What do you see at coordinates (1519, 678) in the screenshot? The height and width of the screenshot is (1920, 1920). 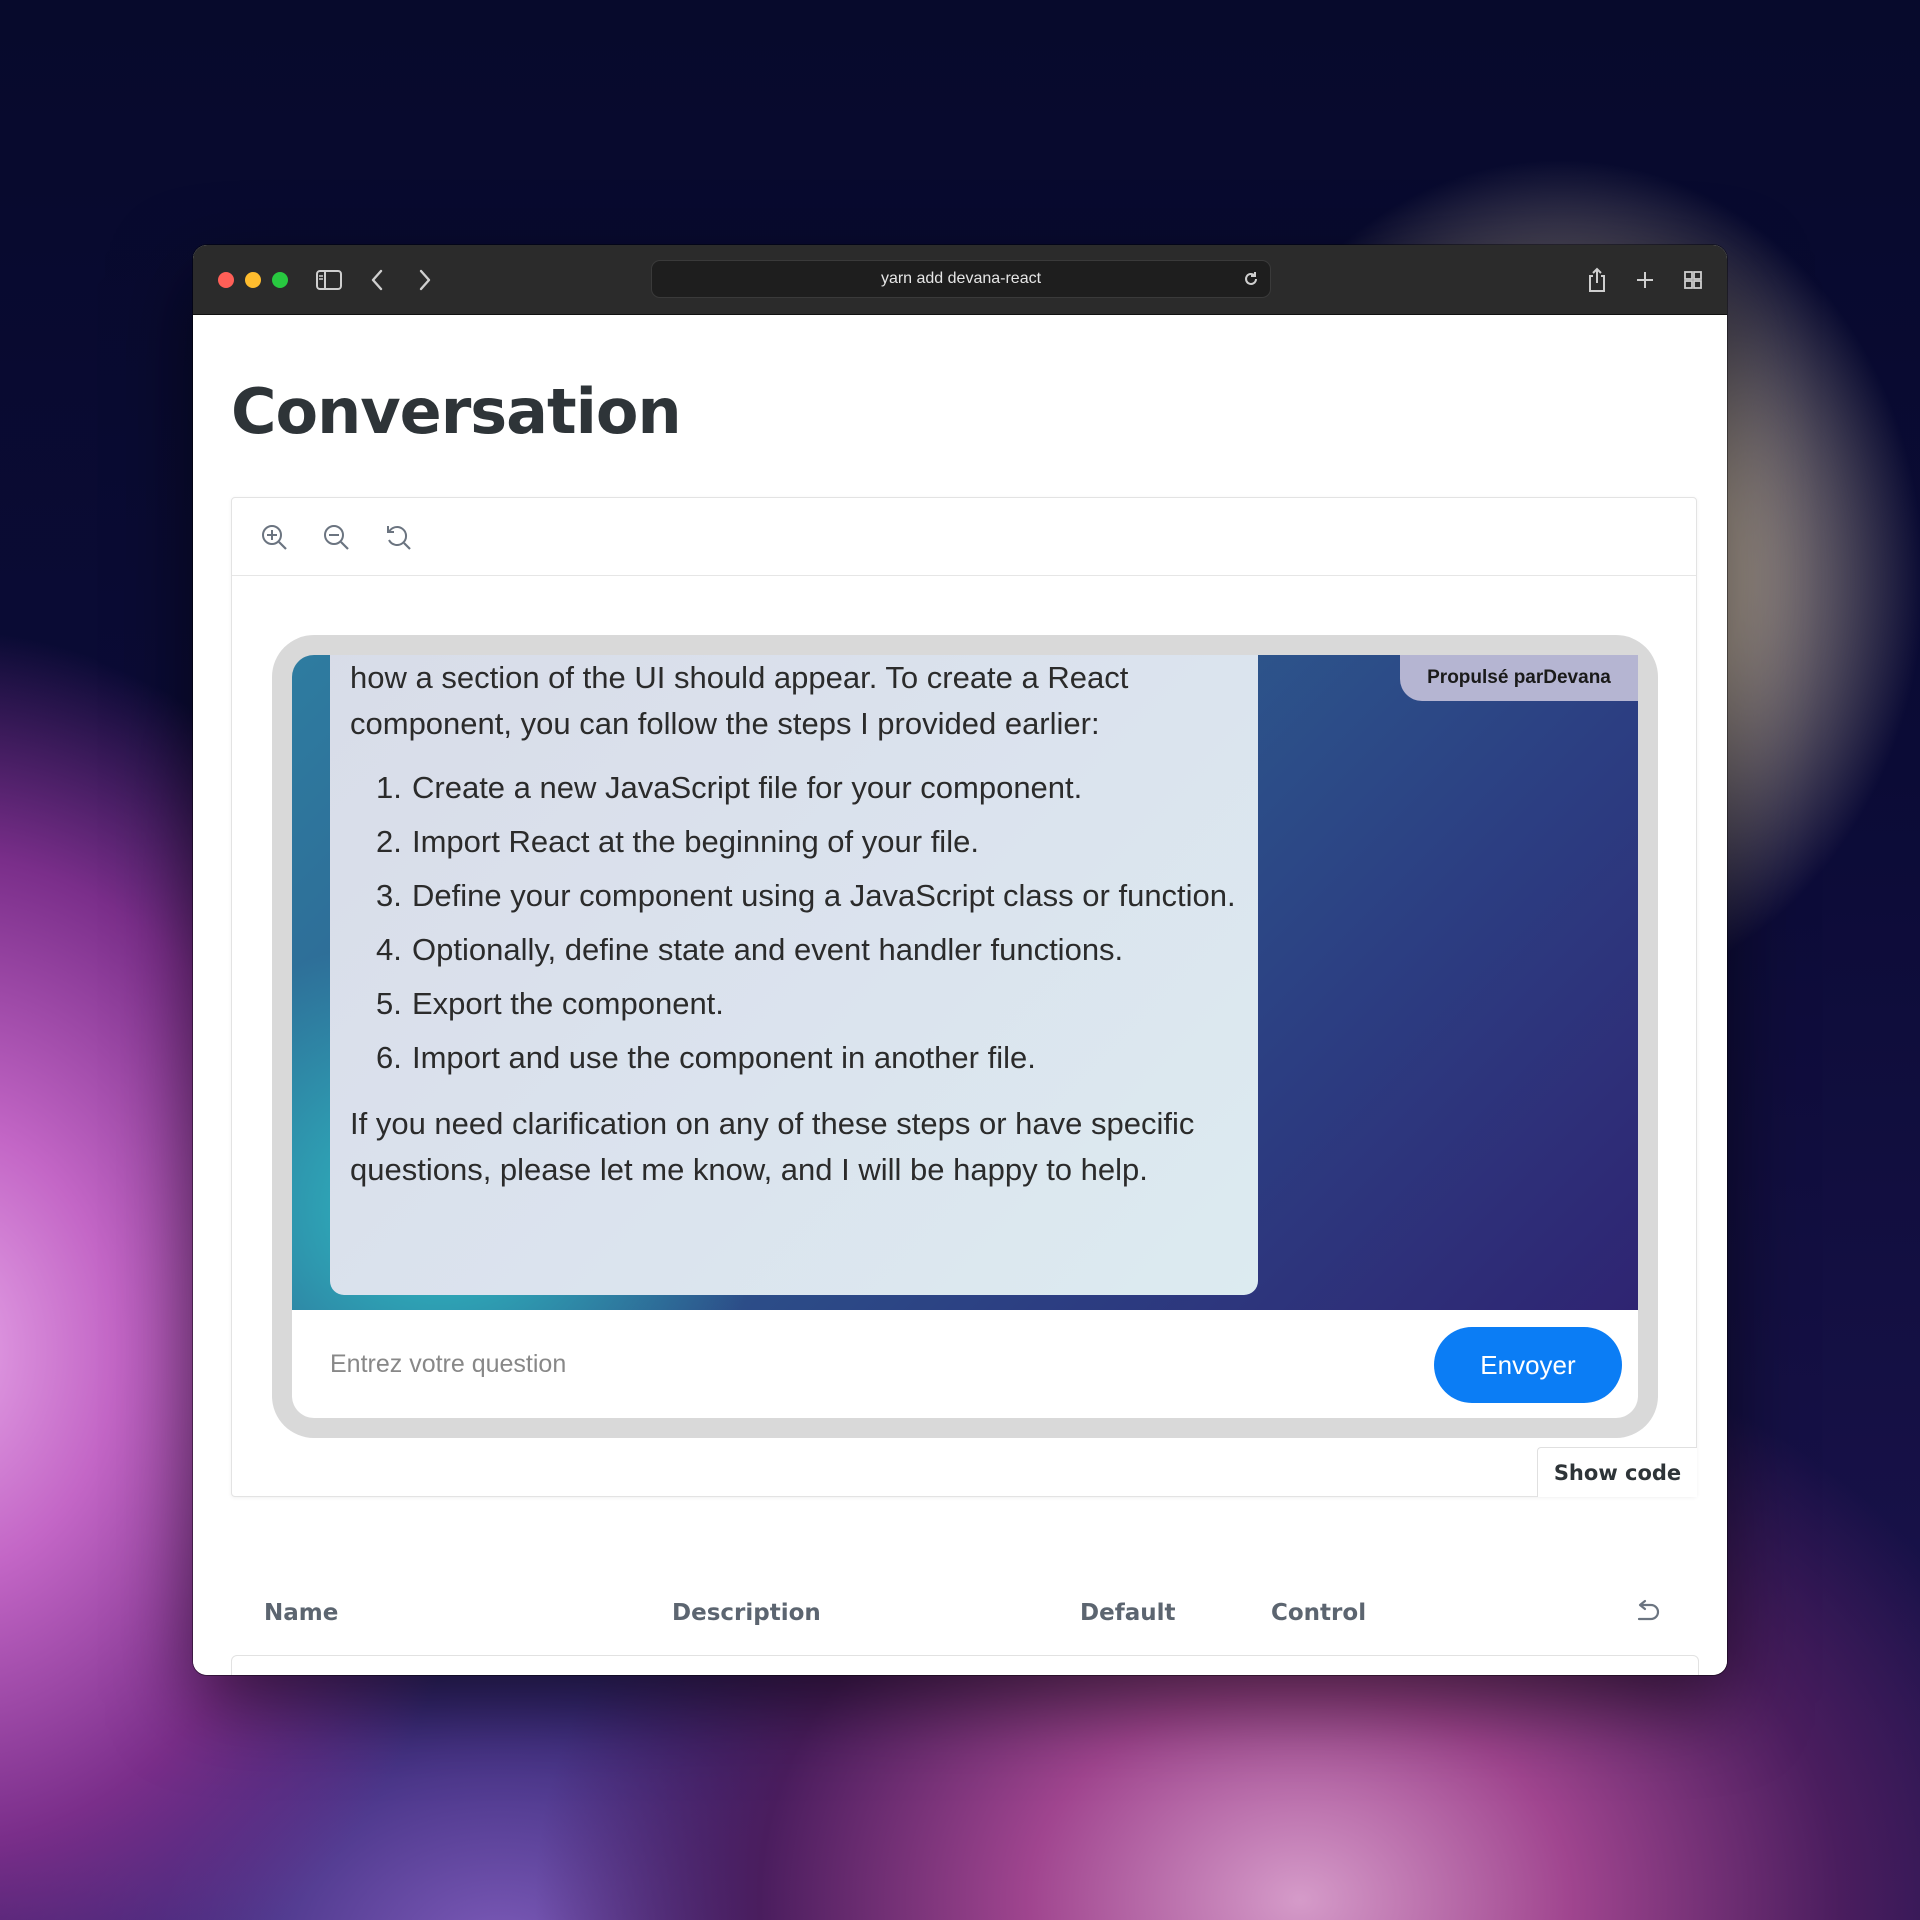 I see `powered-by-badge: Propulsé parDevana` at bounding box center [1519, 678].